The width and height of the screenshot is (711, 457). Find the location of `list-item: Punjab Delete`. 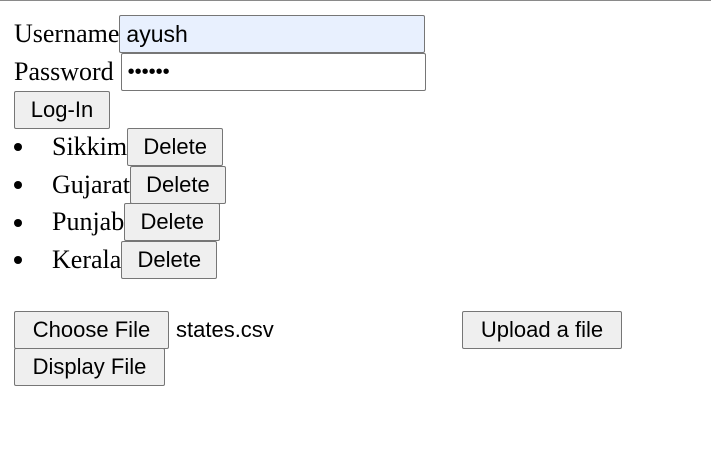

list-item: Punjab Delete is located at coordinates (136, 222).